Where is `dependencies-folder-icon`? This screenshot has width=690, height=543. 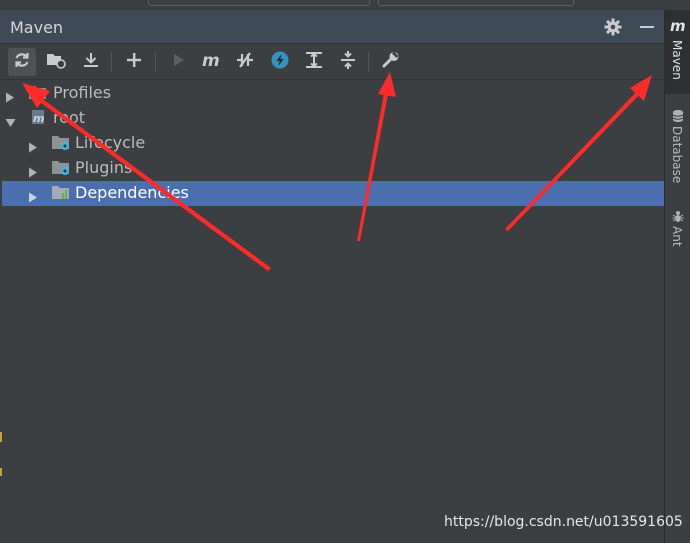
dependencies-folder-icon is located at coordinates (61, 193).